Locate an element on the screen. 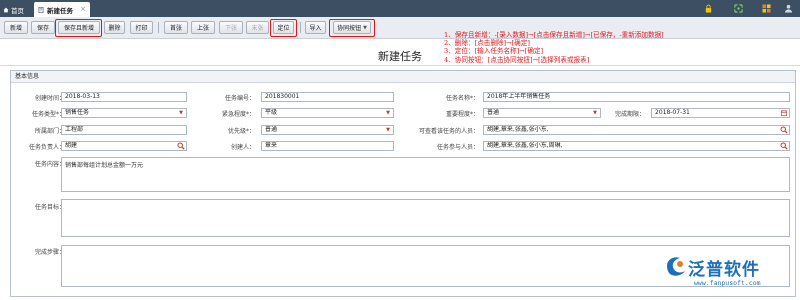 This screenshot has width=800, height=300. deadline-value: 2018-07-31 is located at coordinates (672, 112).